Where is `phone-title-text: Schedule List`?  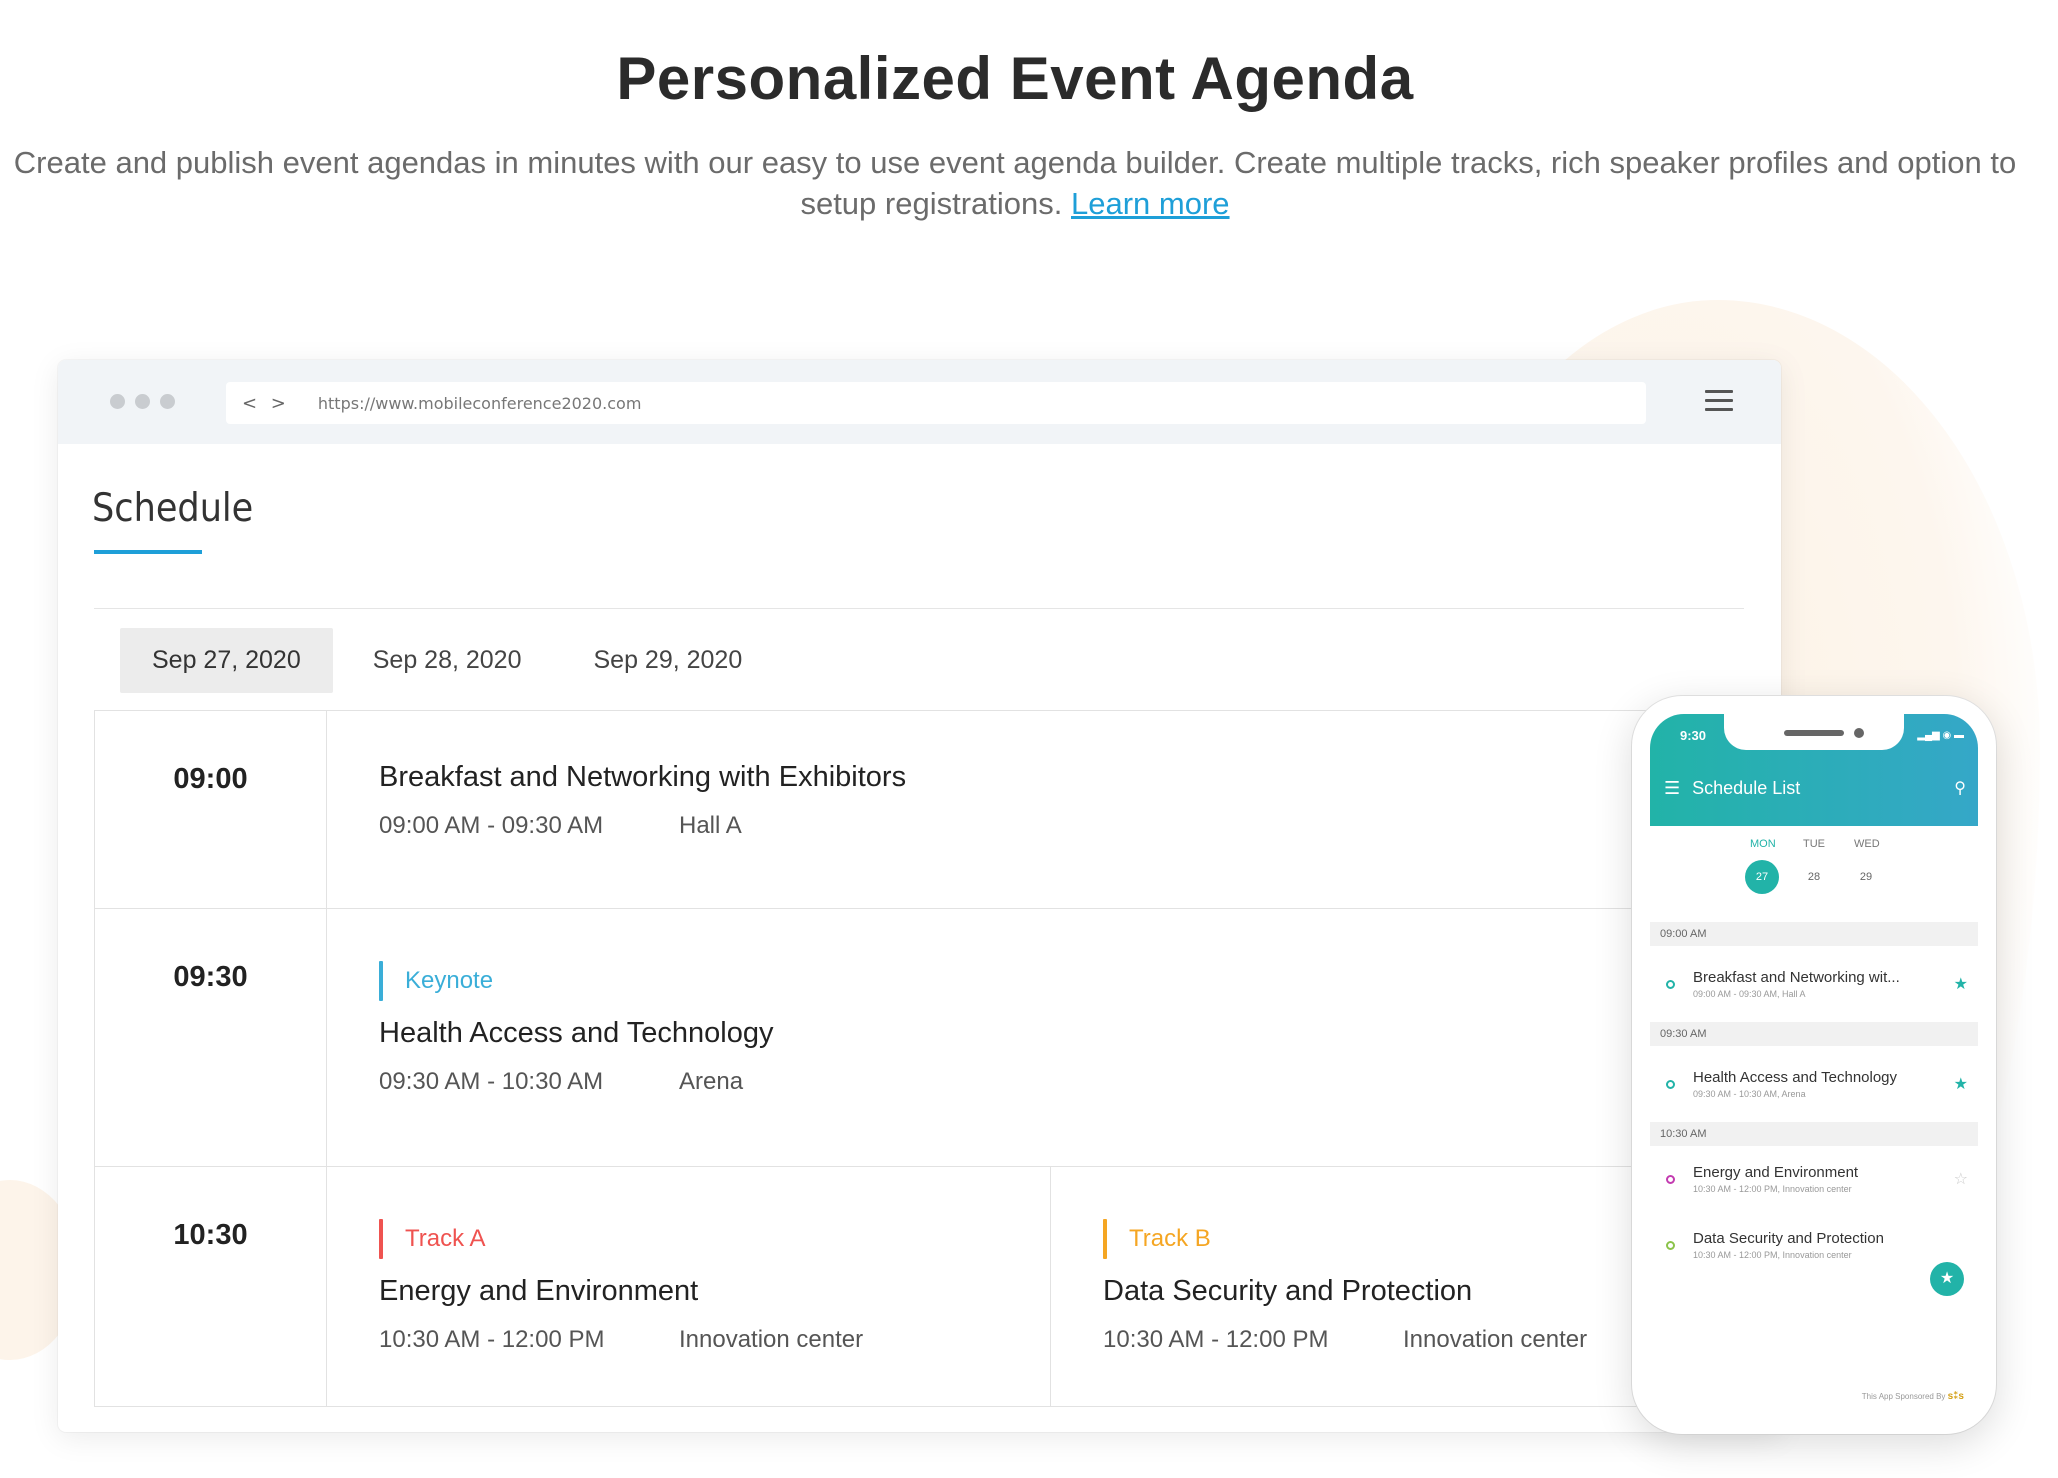 phone-title-text: Schedule List is located at coordinates (1746, 788).